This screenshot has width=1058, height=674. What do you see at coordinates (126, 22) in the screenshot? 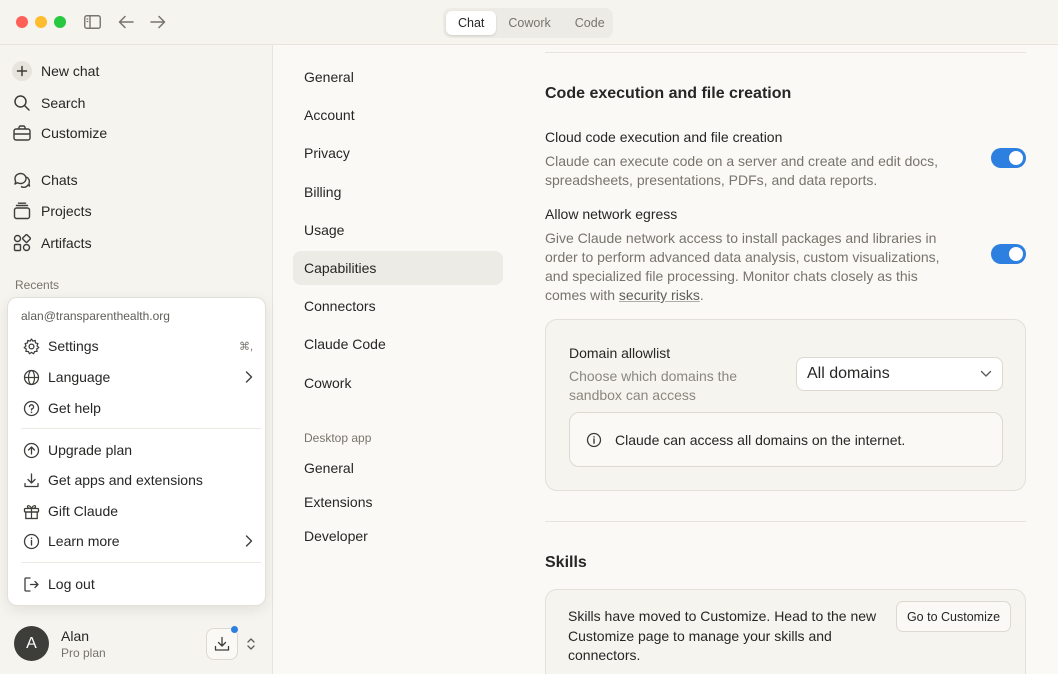
I see `back-arrow-icon` at bounding box center [126, 22].